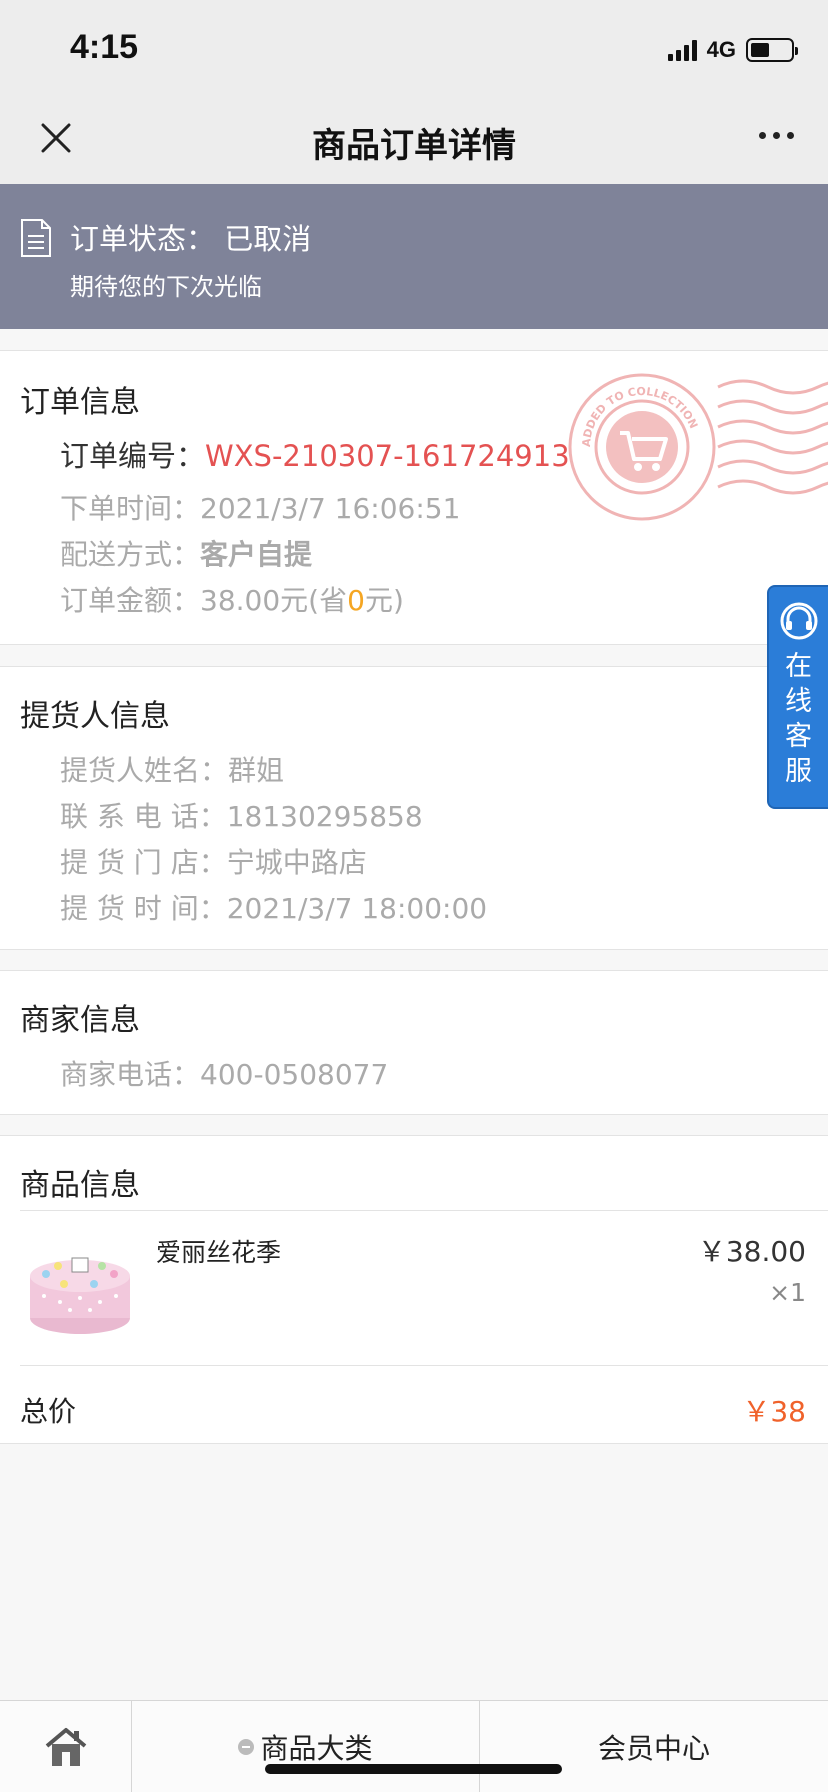 The image size is (828, 1792). Describe the element at coordinates (104, 47) in the screenshot. I see `status-time: 4:15` at that location.